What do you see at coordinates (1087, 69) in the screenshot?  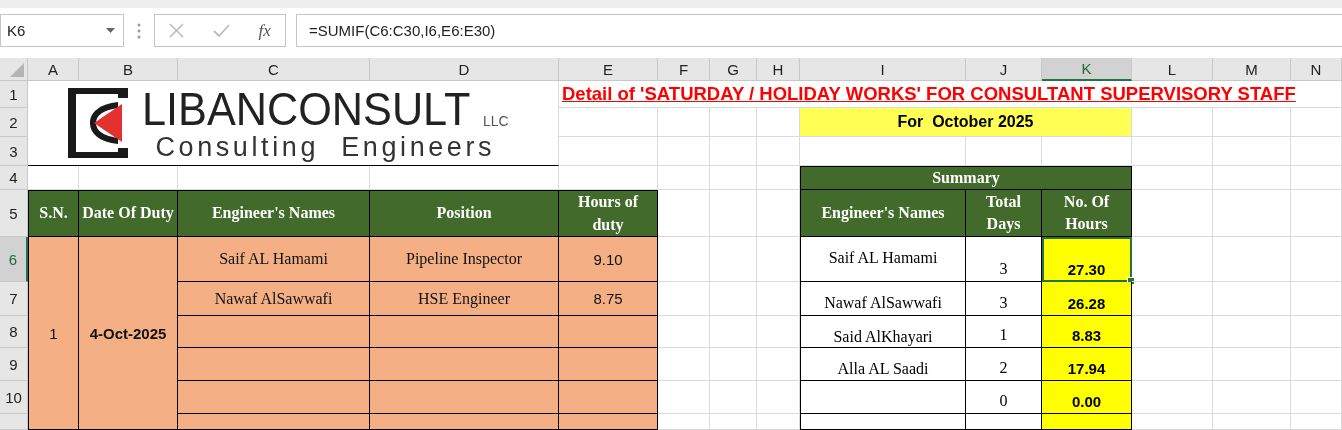 I see `column-header: K` at bounding box center [1087, 69].